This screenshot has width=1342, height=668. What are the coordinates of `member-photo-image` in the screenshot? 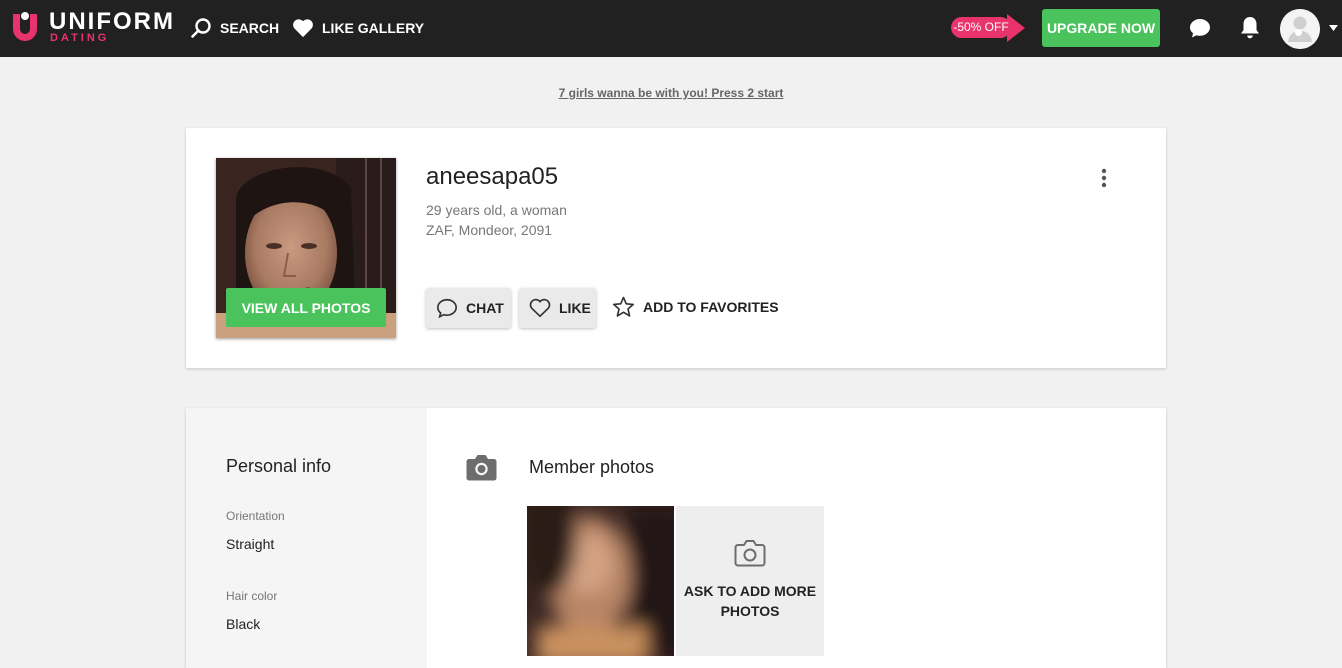 It's located at (600, 581).